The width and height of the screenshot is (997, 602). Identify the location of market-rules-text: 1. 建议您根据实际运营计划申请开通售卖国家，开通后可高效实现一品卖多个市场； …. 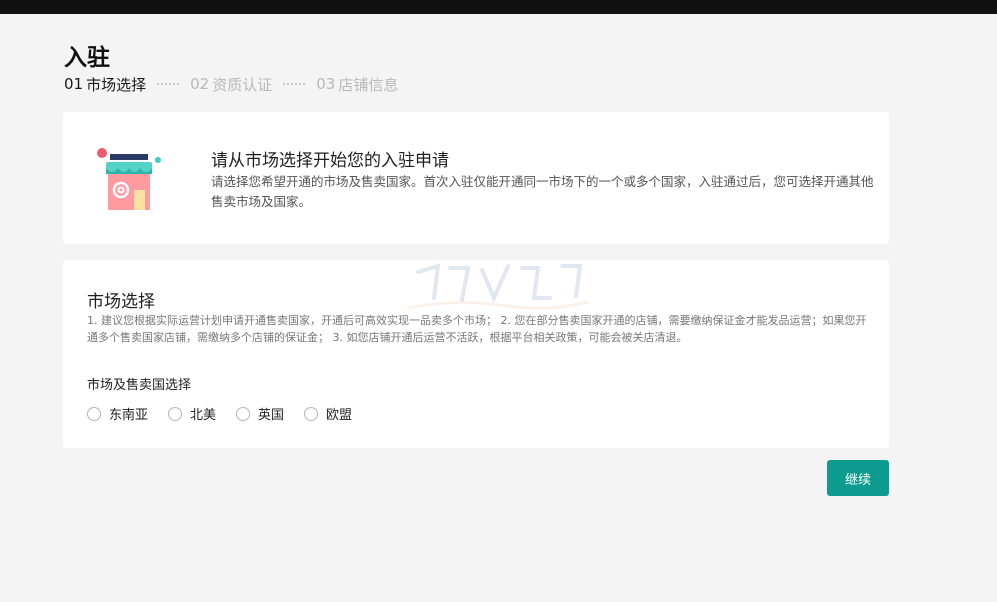
(477, 329).